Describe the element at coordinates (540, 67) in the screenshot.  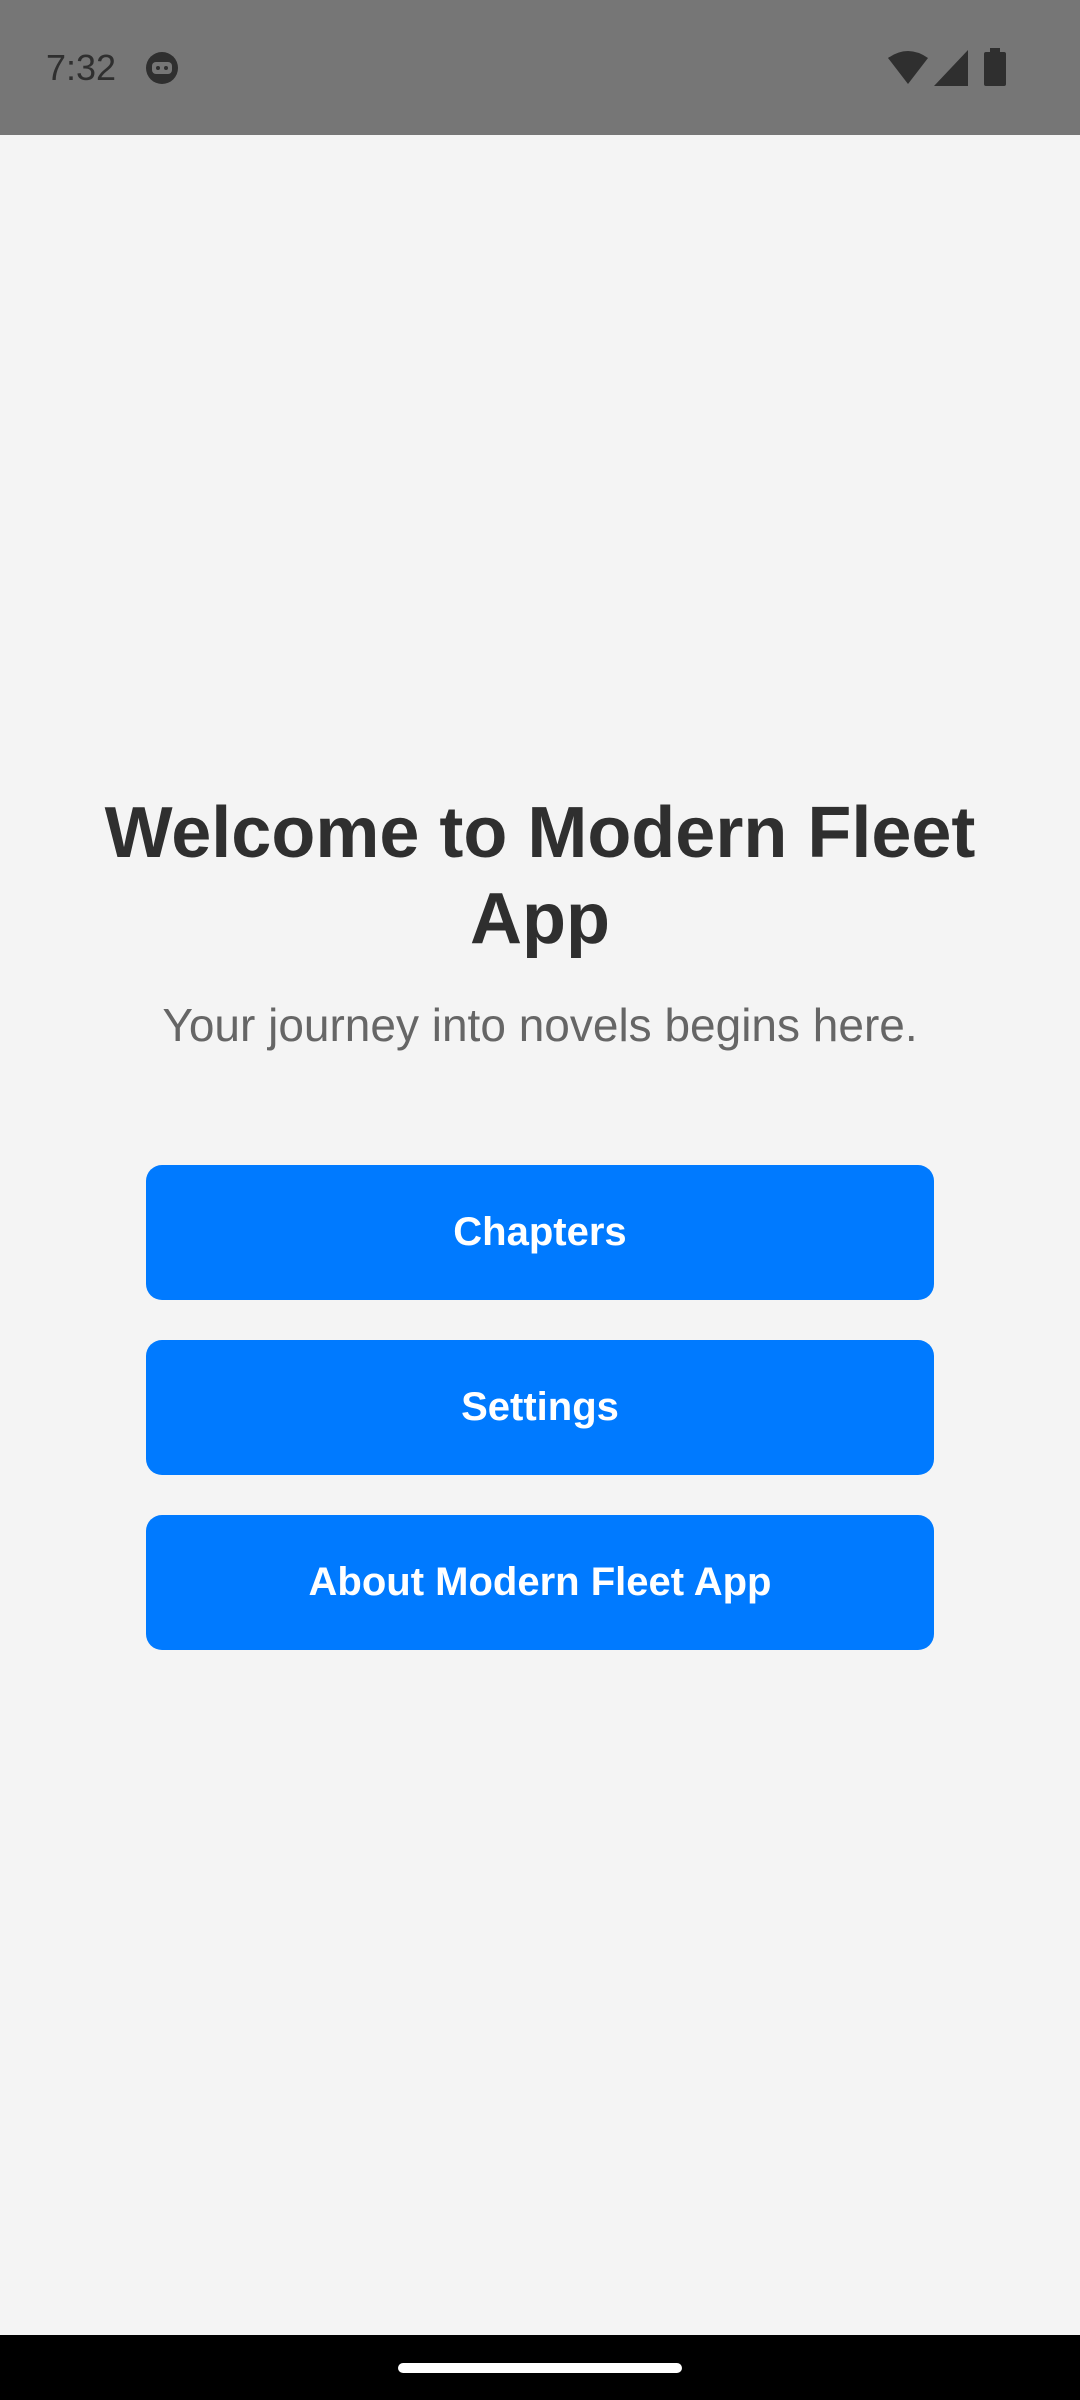
I see `status-bar: 7:32` at that location.